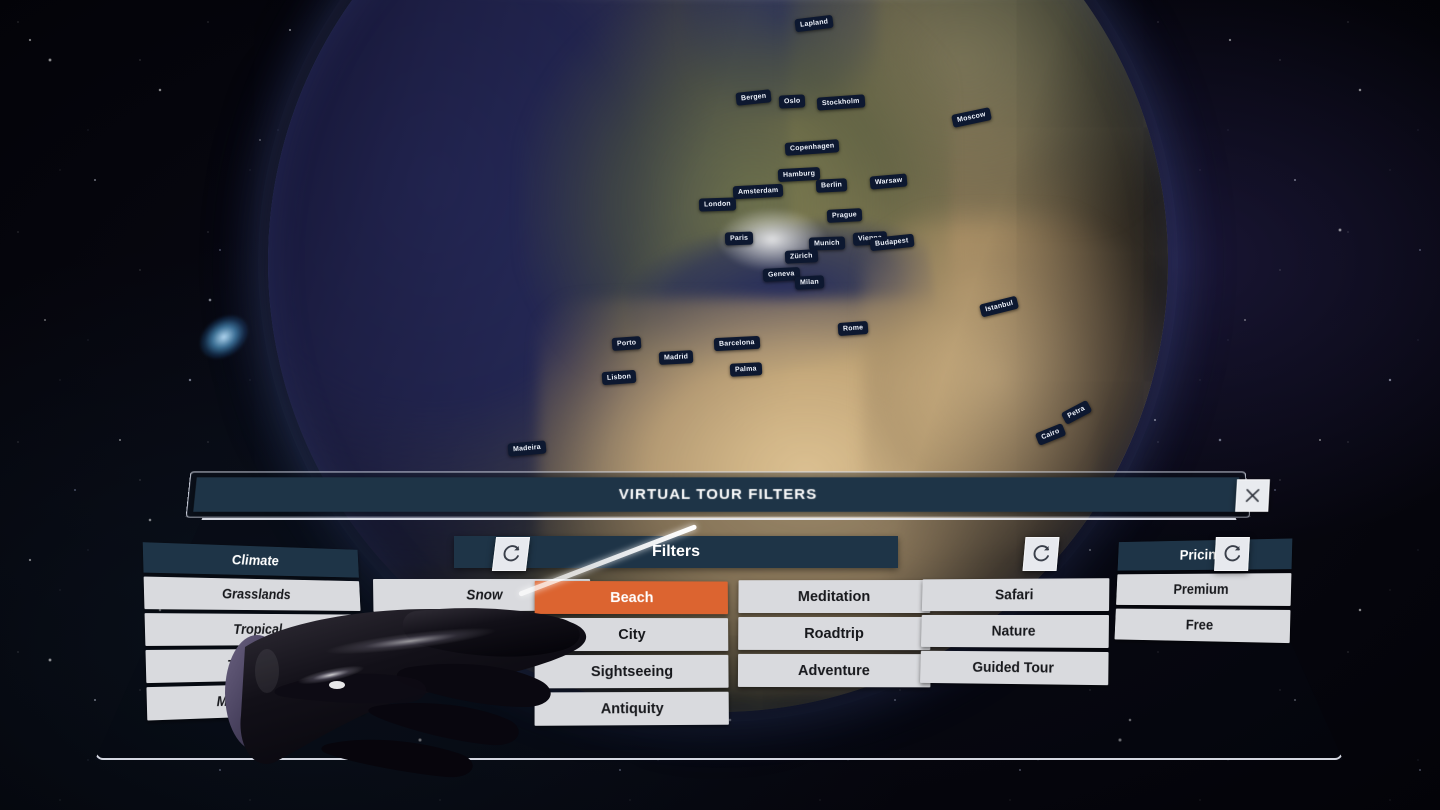 The height and width of the screenshot is (810, 1440). Describe the element at coordinates (1014, 668) in the screenshot. I see `filter-button-guided-tour: Guided Tour` at that location.